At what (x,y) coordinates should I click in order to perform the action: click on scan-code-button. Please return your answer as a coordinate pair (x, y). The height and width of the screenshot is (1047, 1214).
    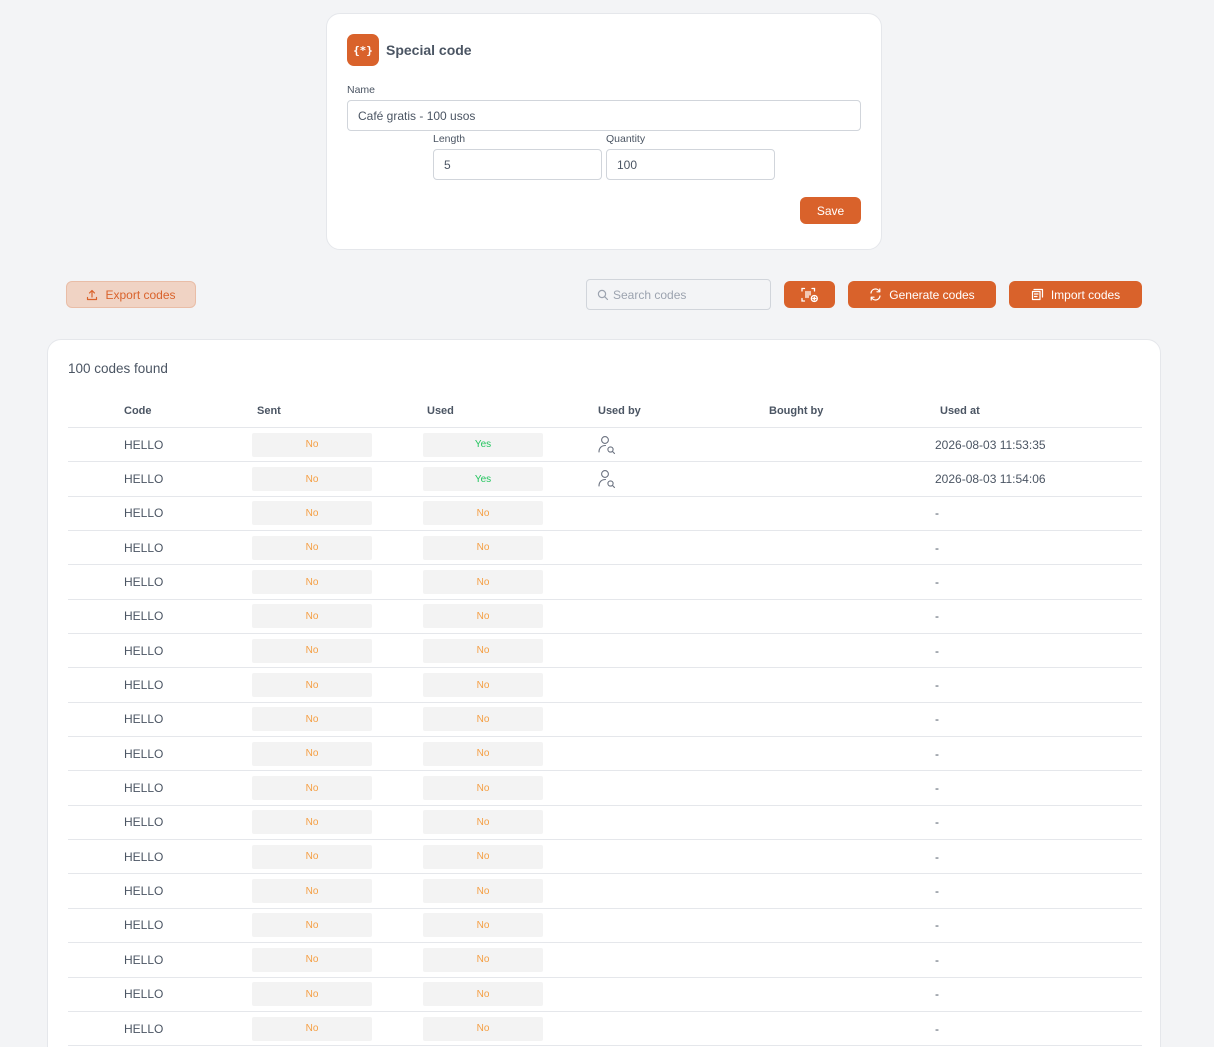
    Looking at the image, I should click on (809, 294).